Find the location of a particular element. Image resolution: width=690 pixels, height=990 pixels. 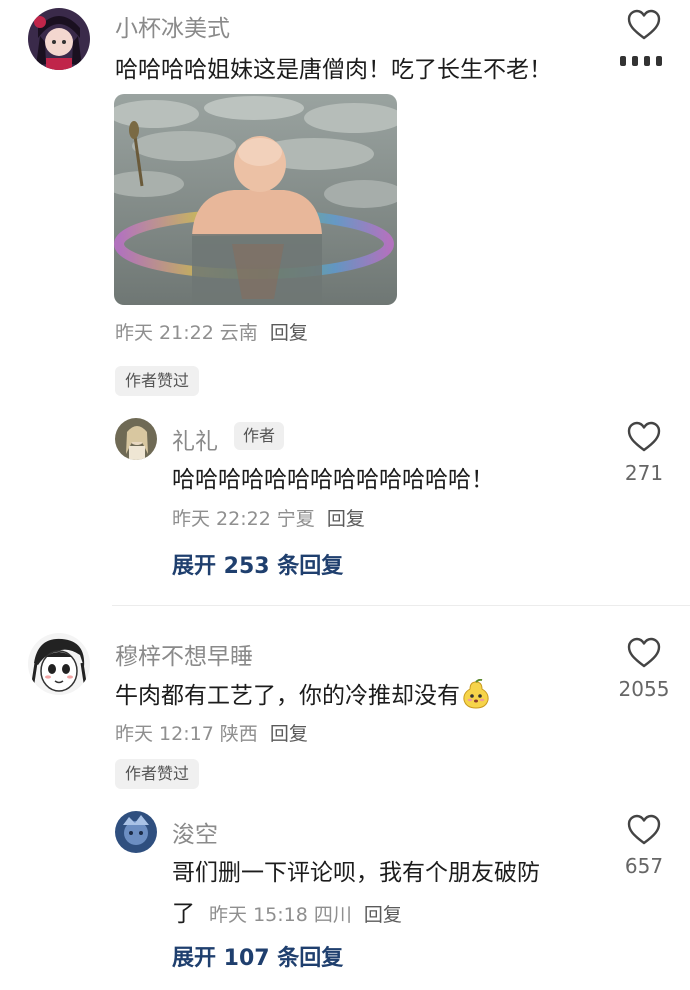

like-count: 271 is located at coordinates (644, 473).